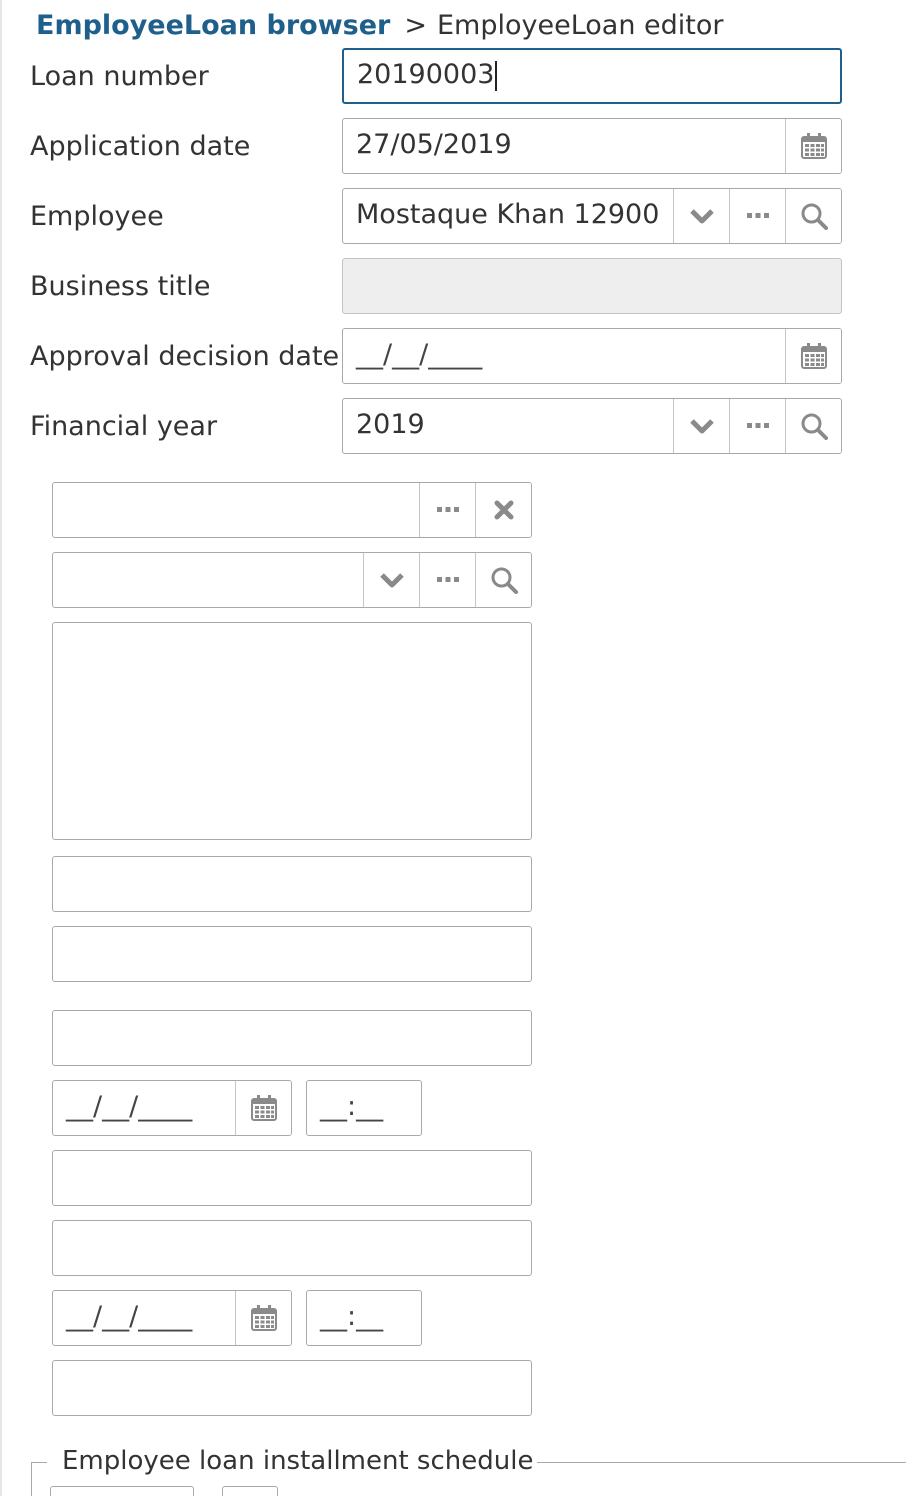 The image size is (906, 1496). I want to click on close-icon, so click(503, 510).